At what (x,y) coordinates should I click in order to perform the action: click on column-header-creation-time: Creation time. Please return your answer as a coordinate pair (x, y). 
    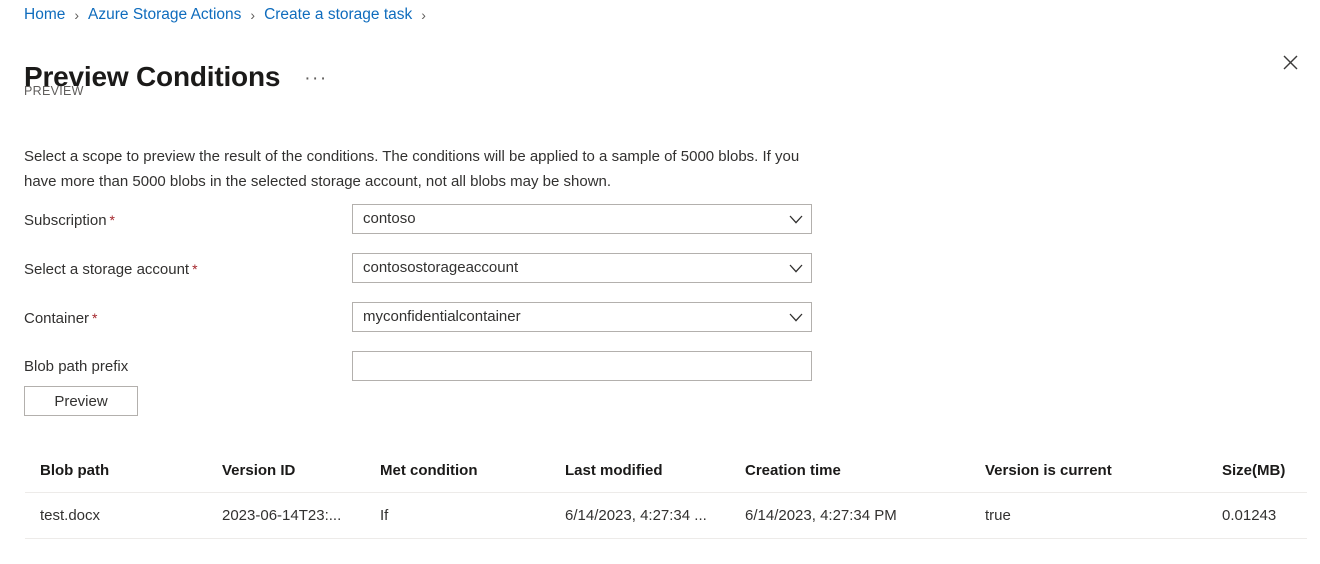
    Looking at the image, I should click on (793, 470).